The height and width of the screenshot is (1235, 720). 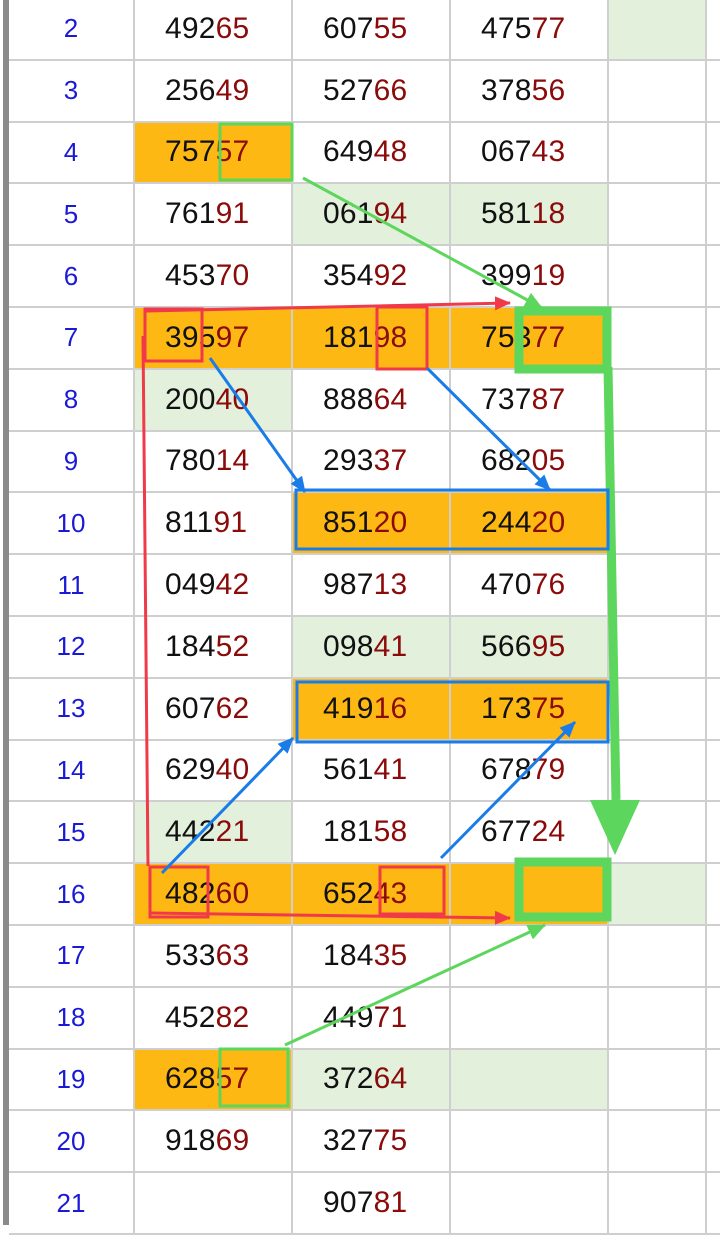 What do you see at coordinates (72, 895) in the screenshot?
I see `row-index: 16` at bounding box center [72, 895].